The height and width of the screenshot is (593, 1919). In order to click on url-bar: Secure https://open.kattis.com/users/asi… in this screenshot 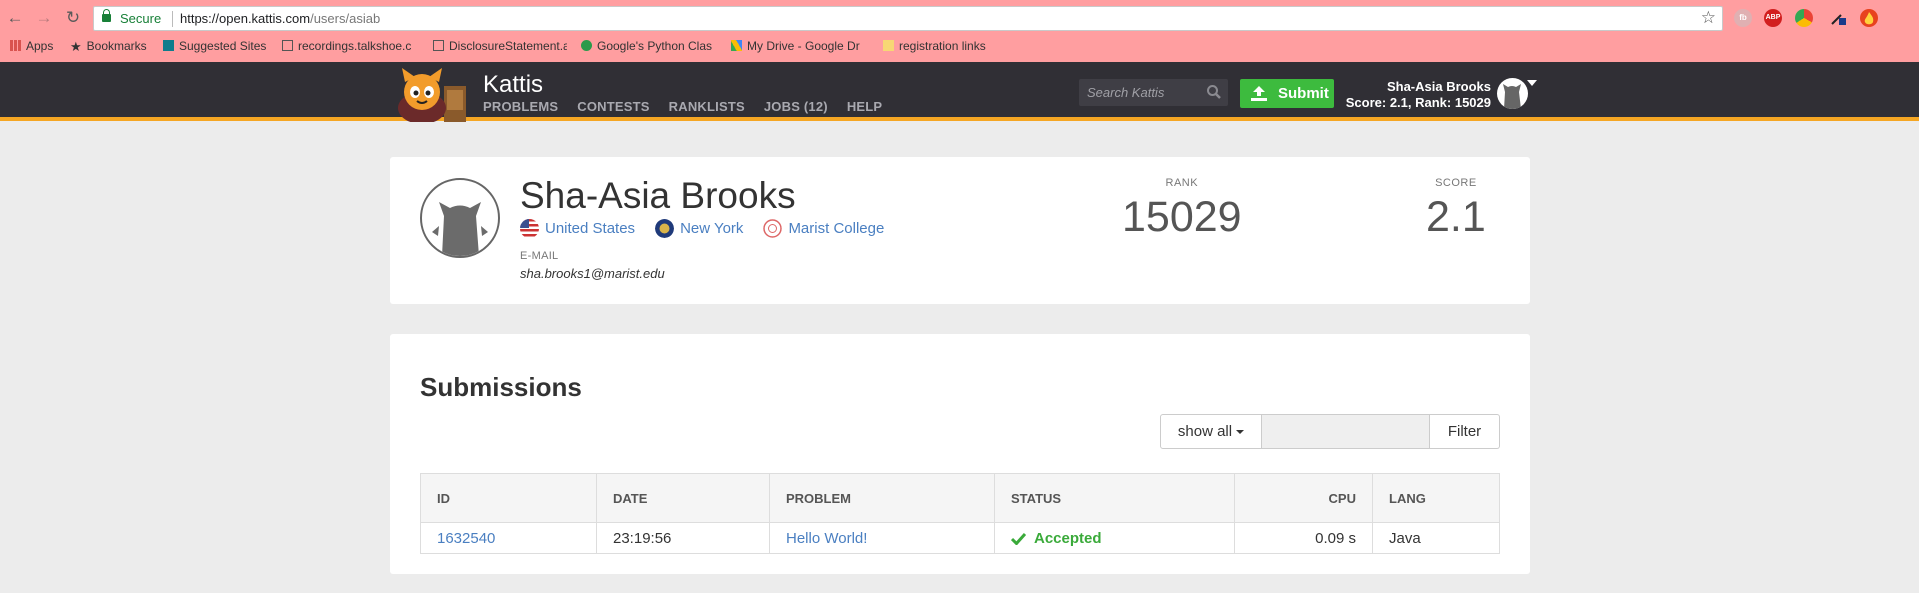, I will do `click(908, 18)`.